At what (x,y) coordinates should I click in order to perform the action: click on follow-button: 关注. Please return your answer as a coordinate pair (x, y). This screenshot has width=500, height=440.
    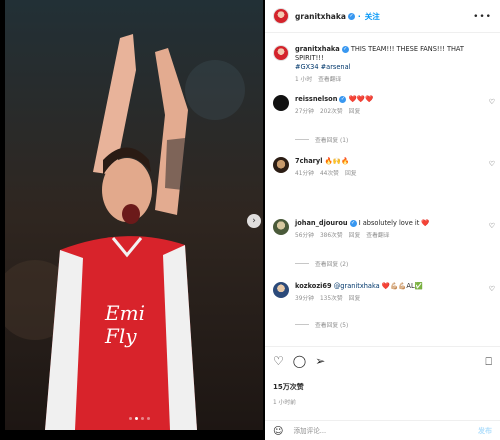
    Looking at the image, I should click on (372, 16).